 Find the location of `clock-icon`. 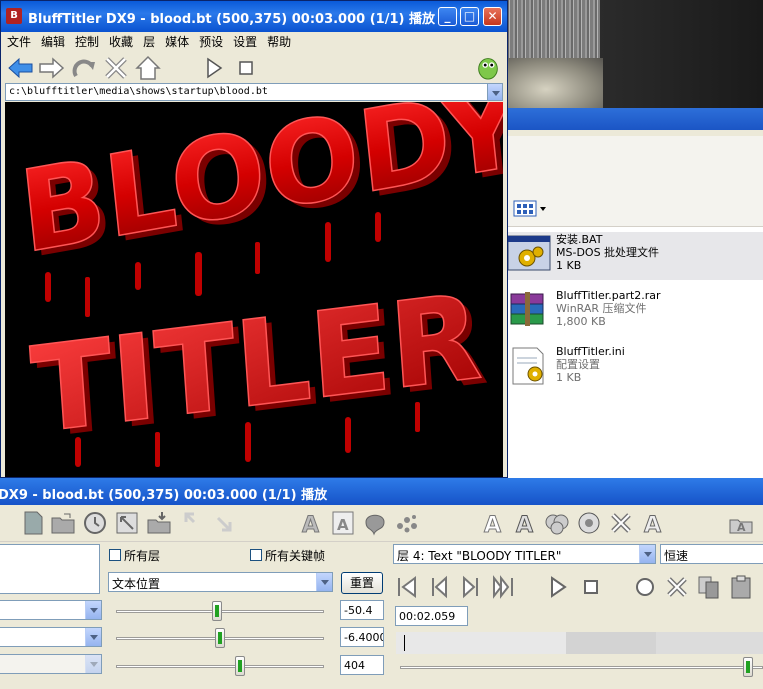

clock-icon is located at coordinates (95, 523).